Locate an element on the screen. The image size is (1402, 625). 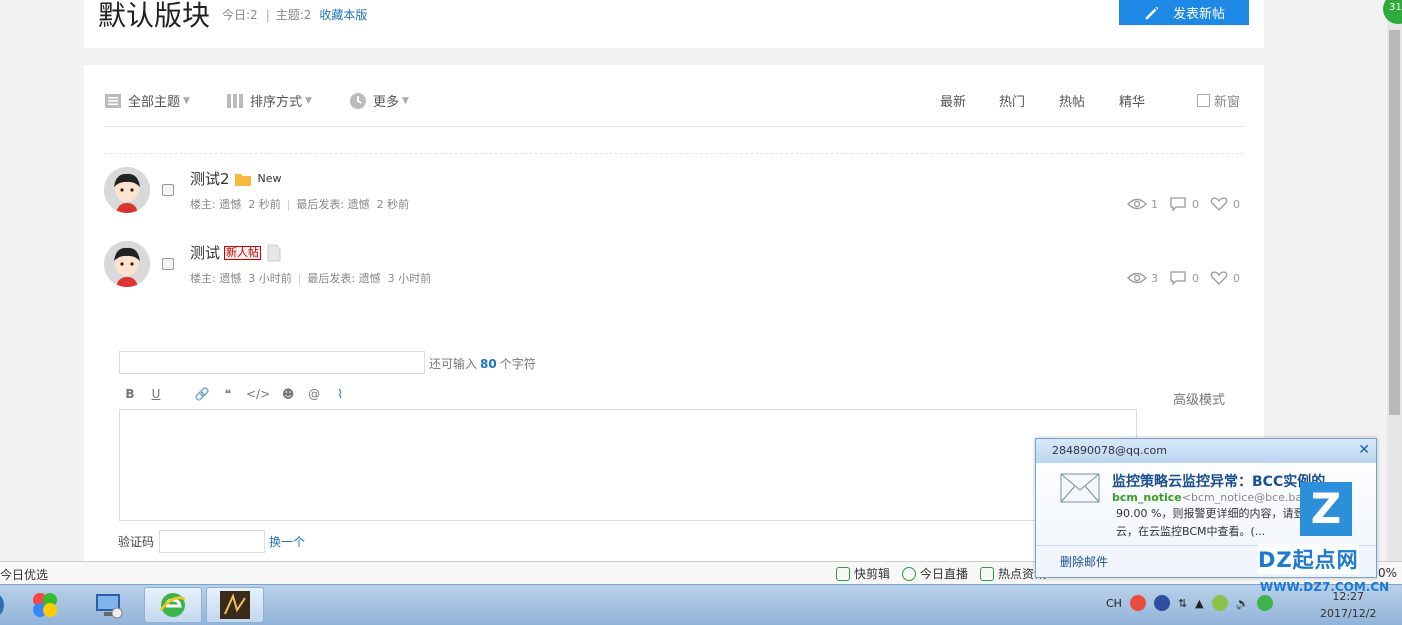
live-button: 今日直播 is located at coordinates (935, 573).